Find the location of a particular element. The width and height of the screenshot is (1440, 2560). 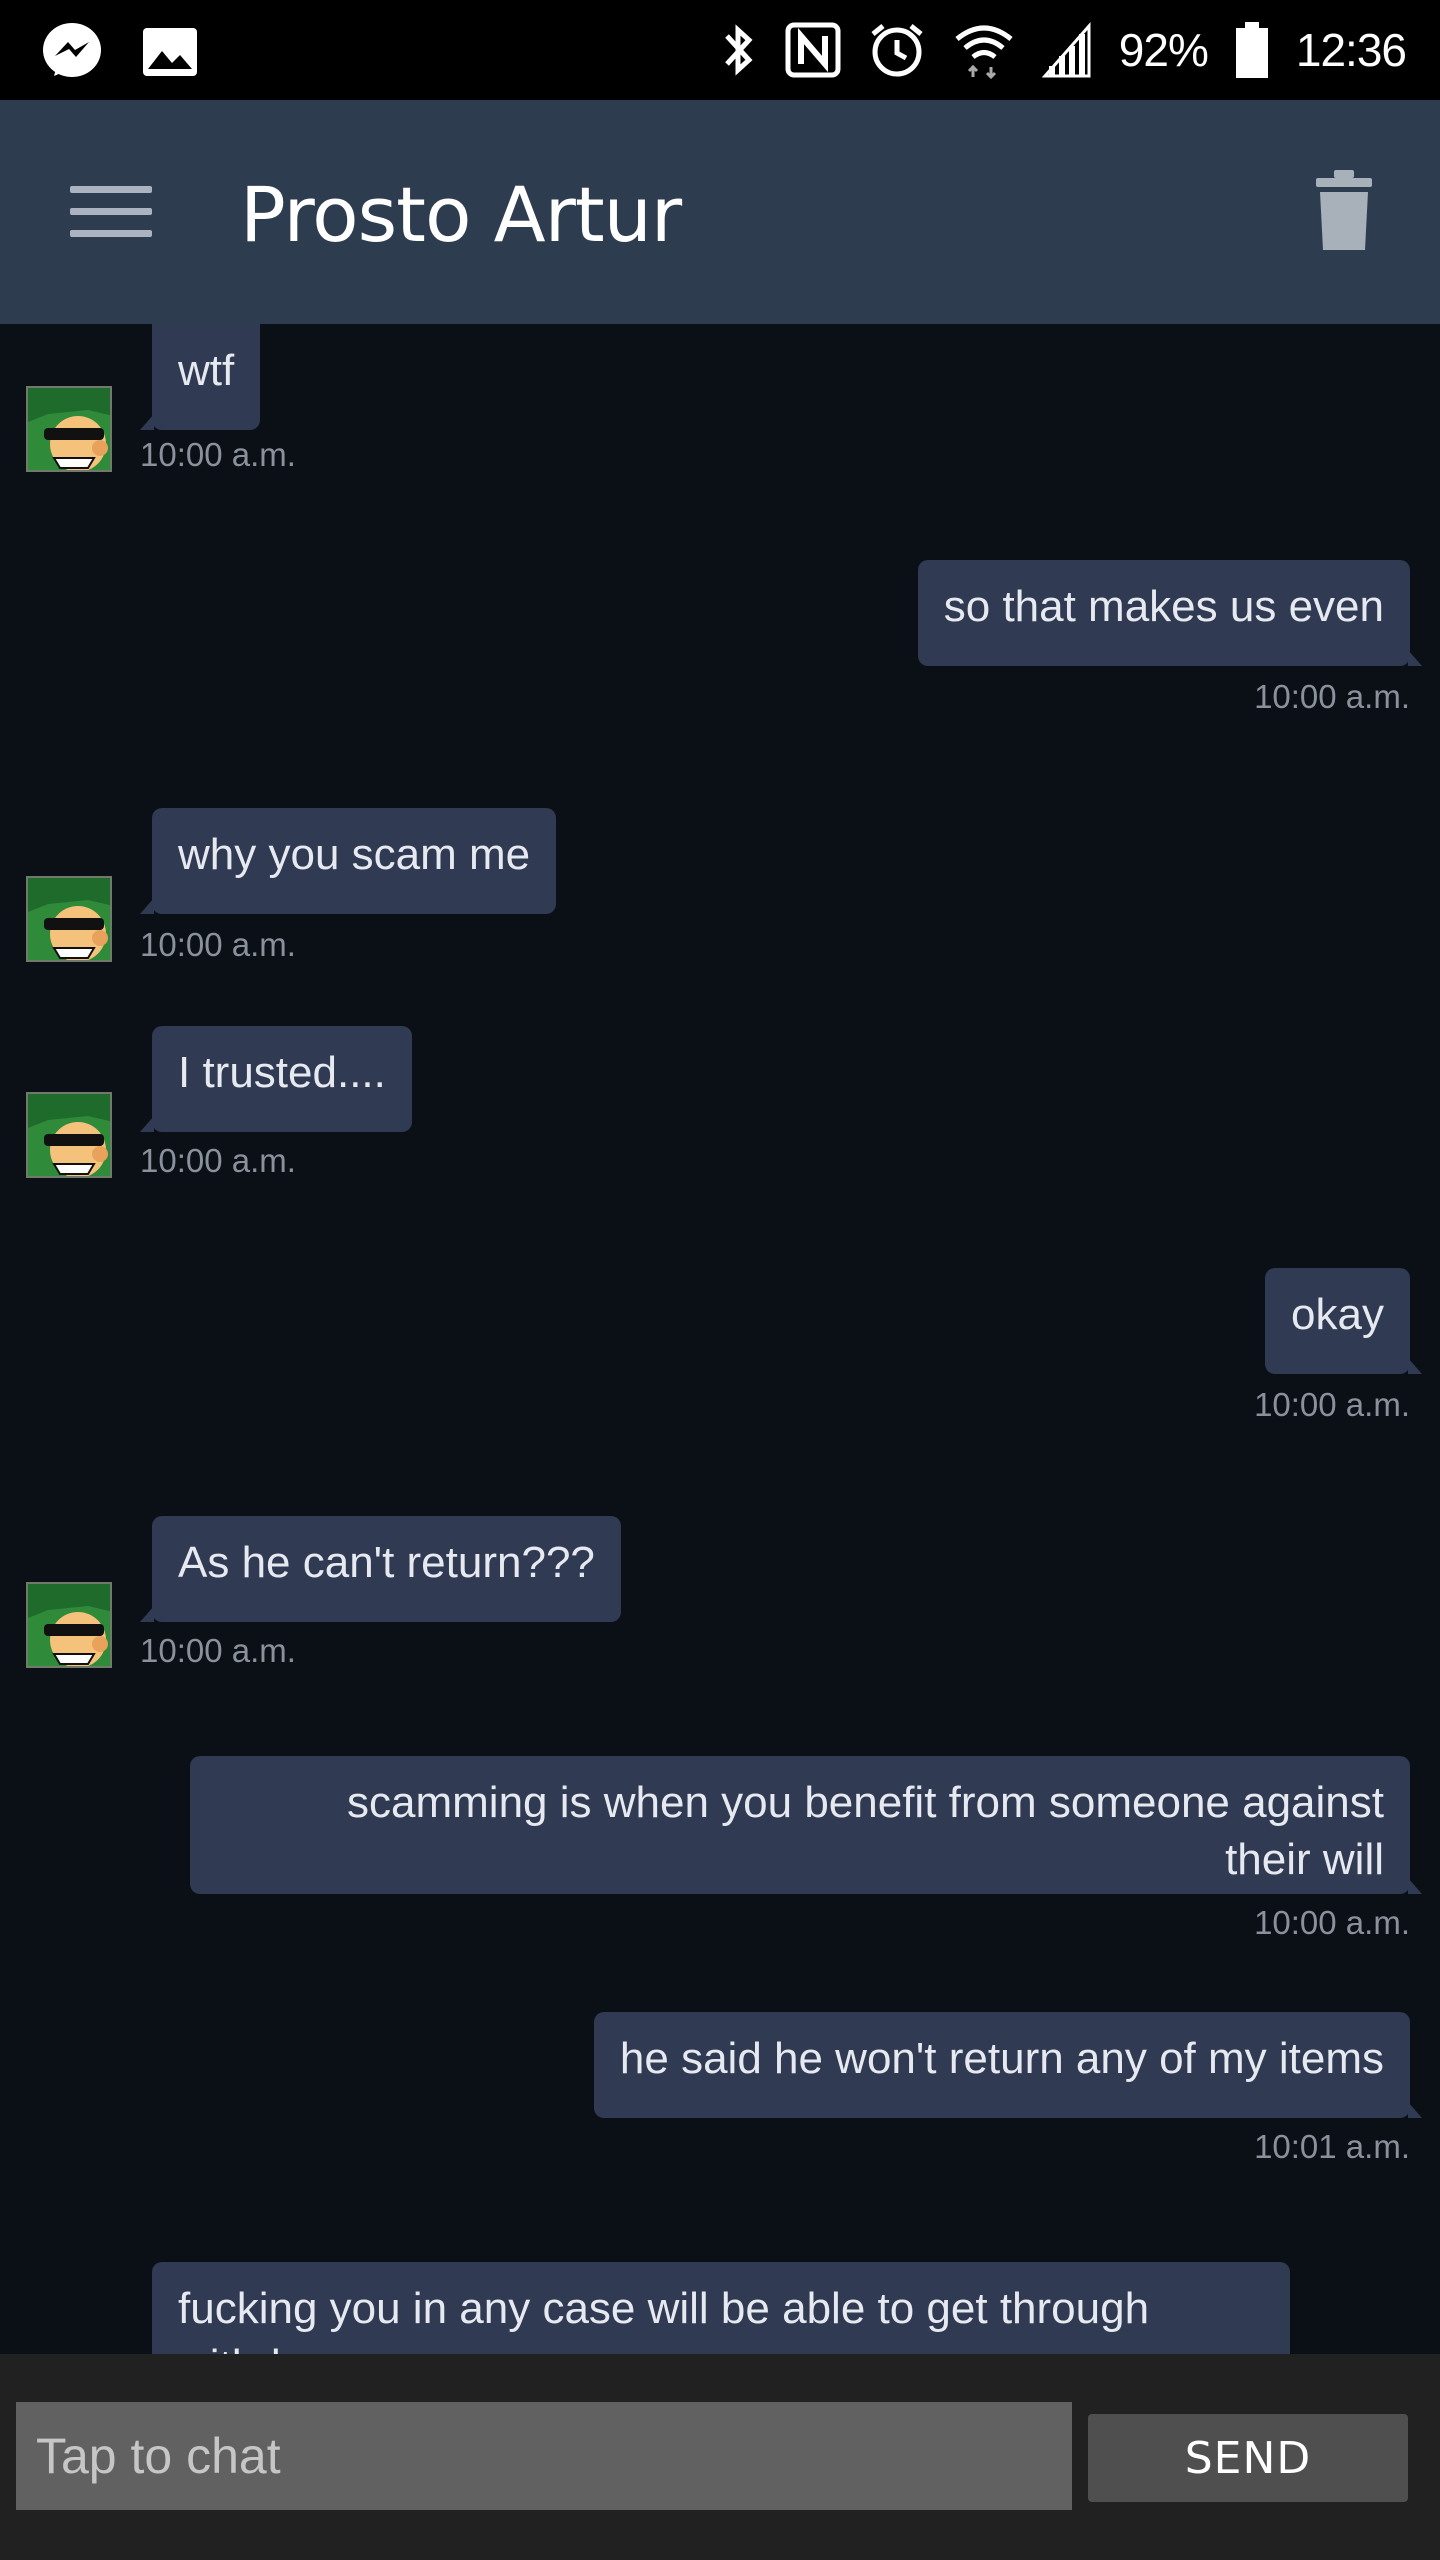

message-text: As he can't return??? is located at coordinates (386, 1562).